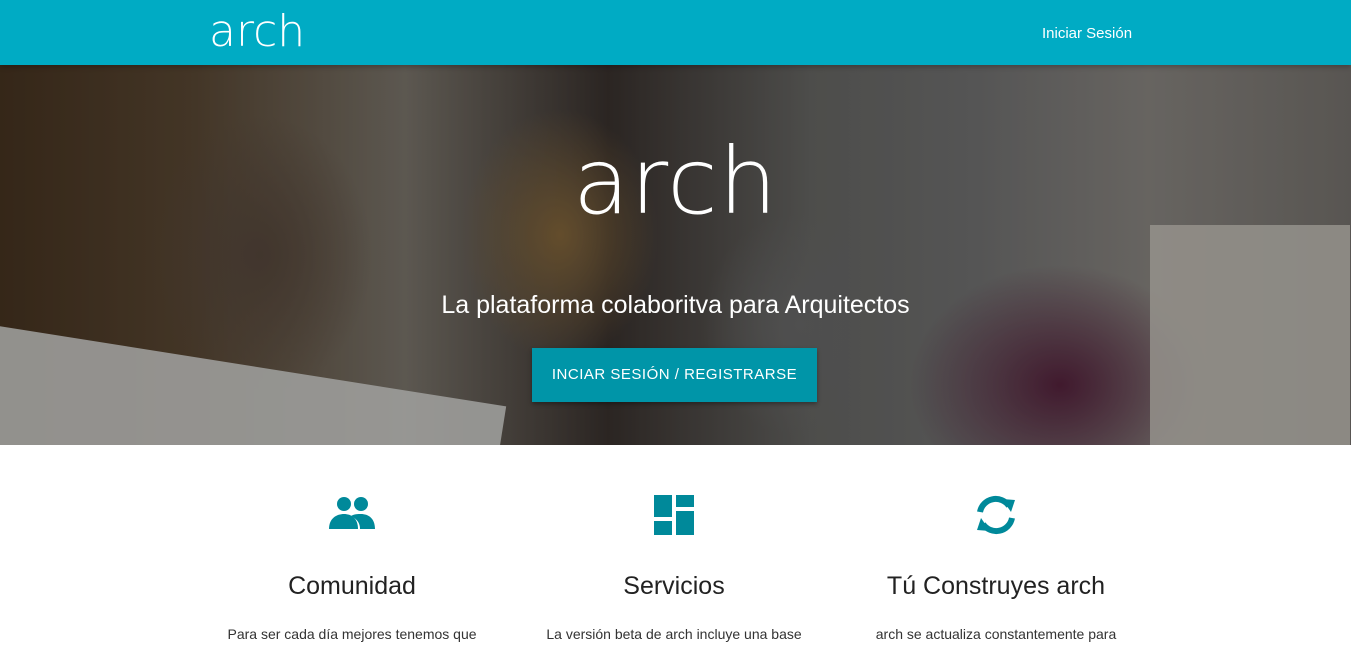 The width and height of the screenshot is (1351, 657). Describe the element at coordinates (996, 586) in the screenshot. I see `feature-title: Tú Construyes arch` at that location.